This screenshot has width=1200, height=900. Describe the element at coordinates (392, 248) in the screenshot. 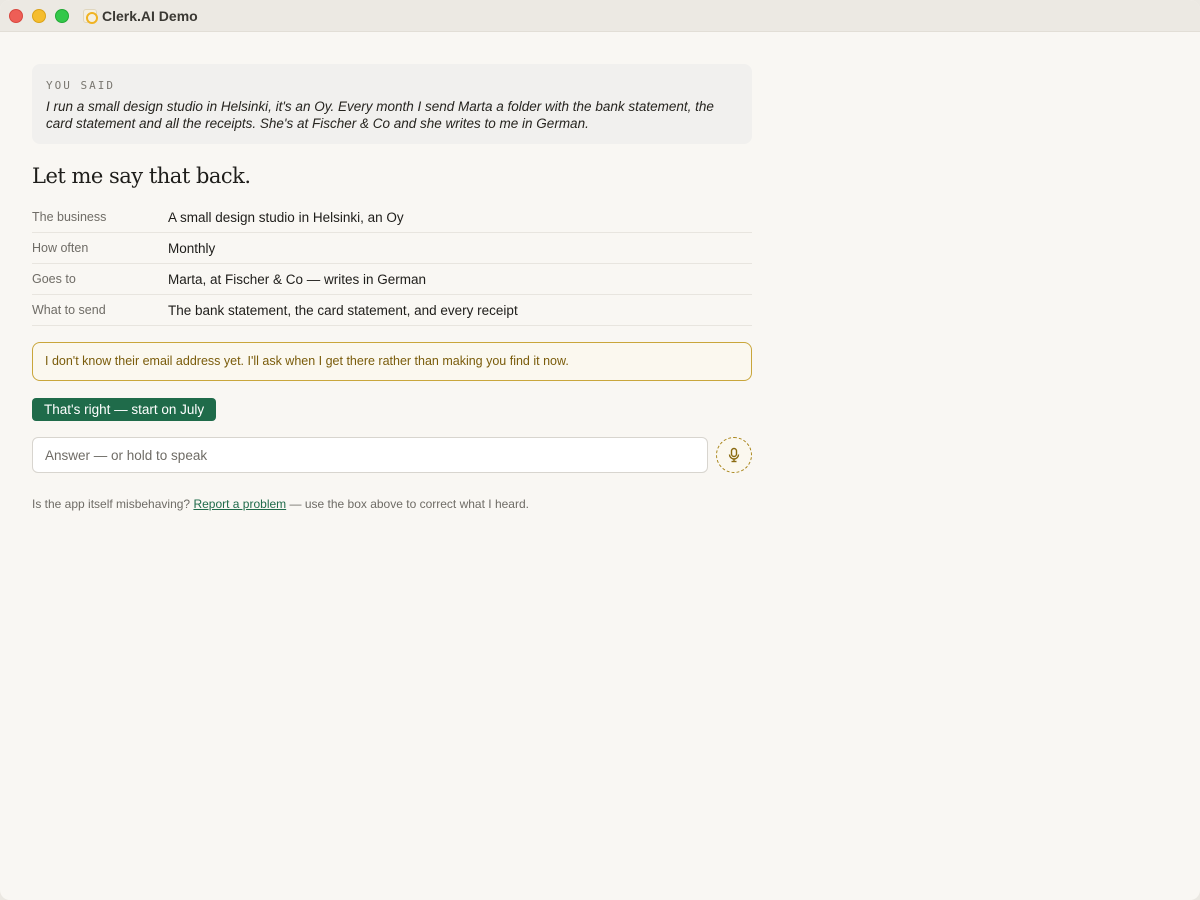

I see `summary-row-frequency: How often Monthly` at that location.